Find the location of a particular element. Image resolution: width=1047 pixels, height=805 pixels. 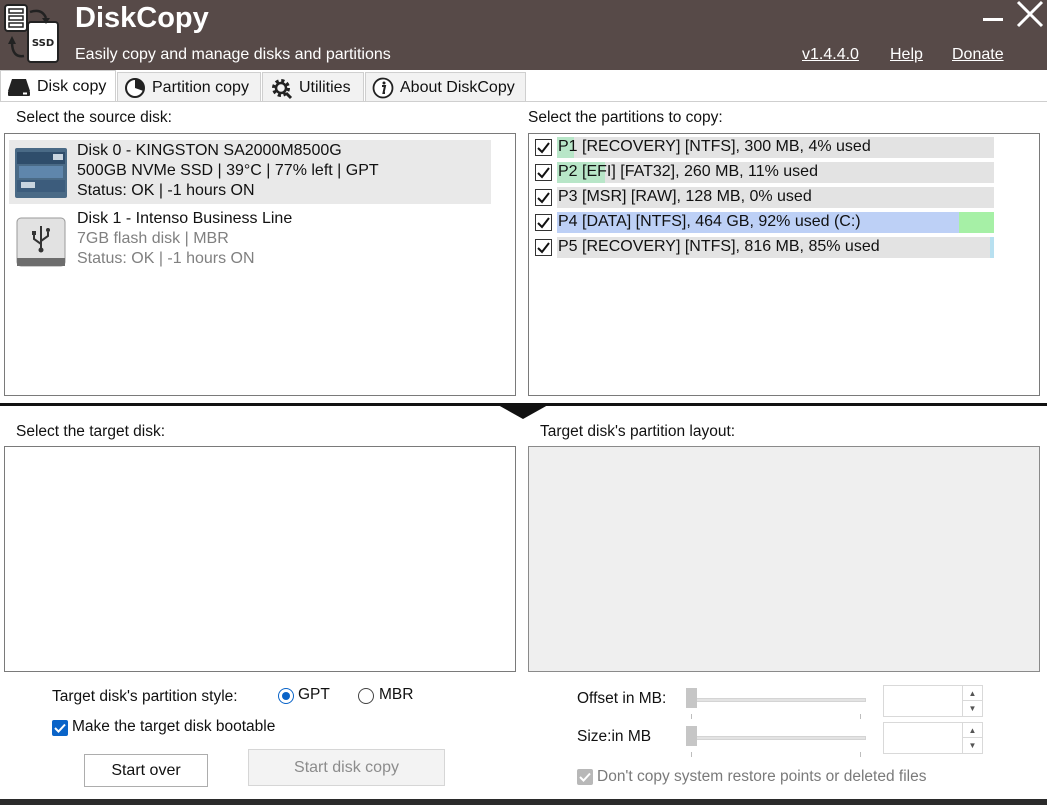

restore-points-checkbox is located at coordinates (585, 777).